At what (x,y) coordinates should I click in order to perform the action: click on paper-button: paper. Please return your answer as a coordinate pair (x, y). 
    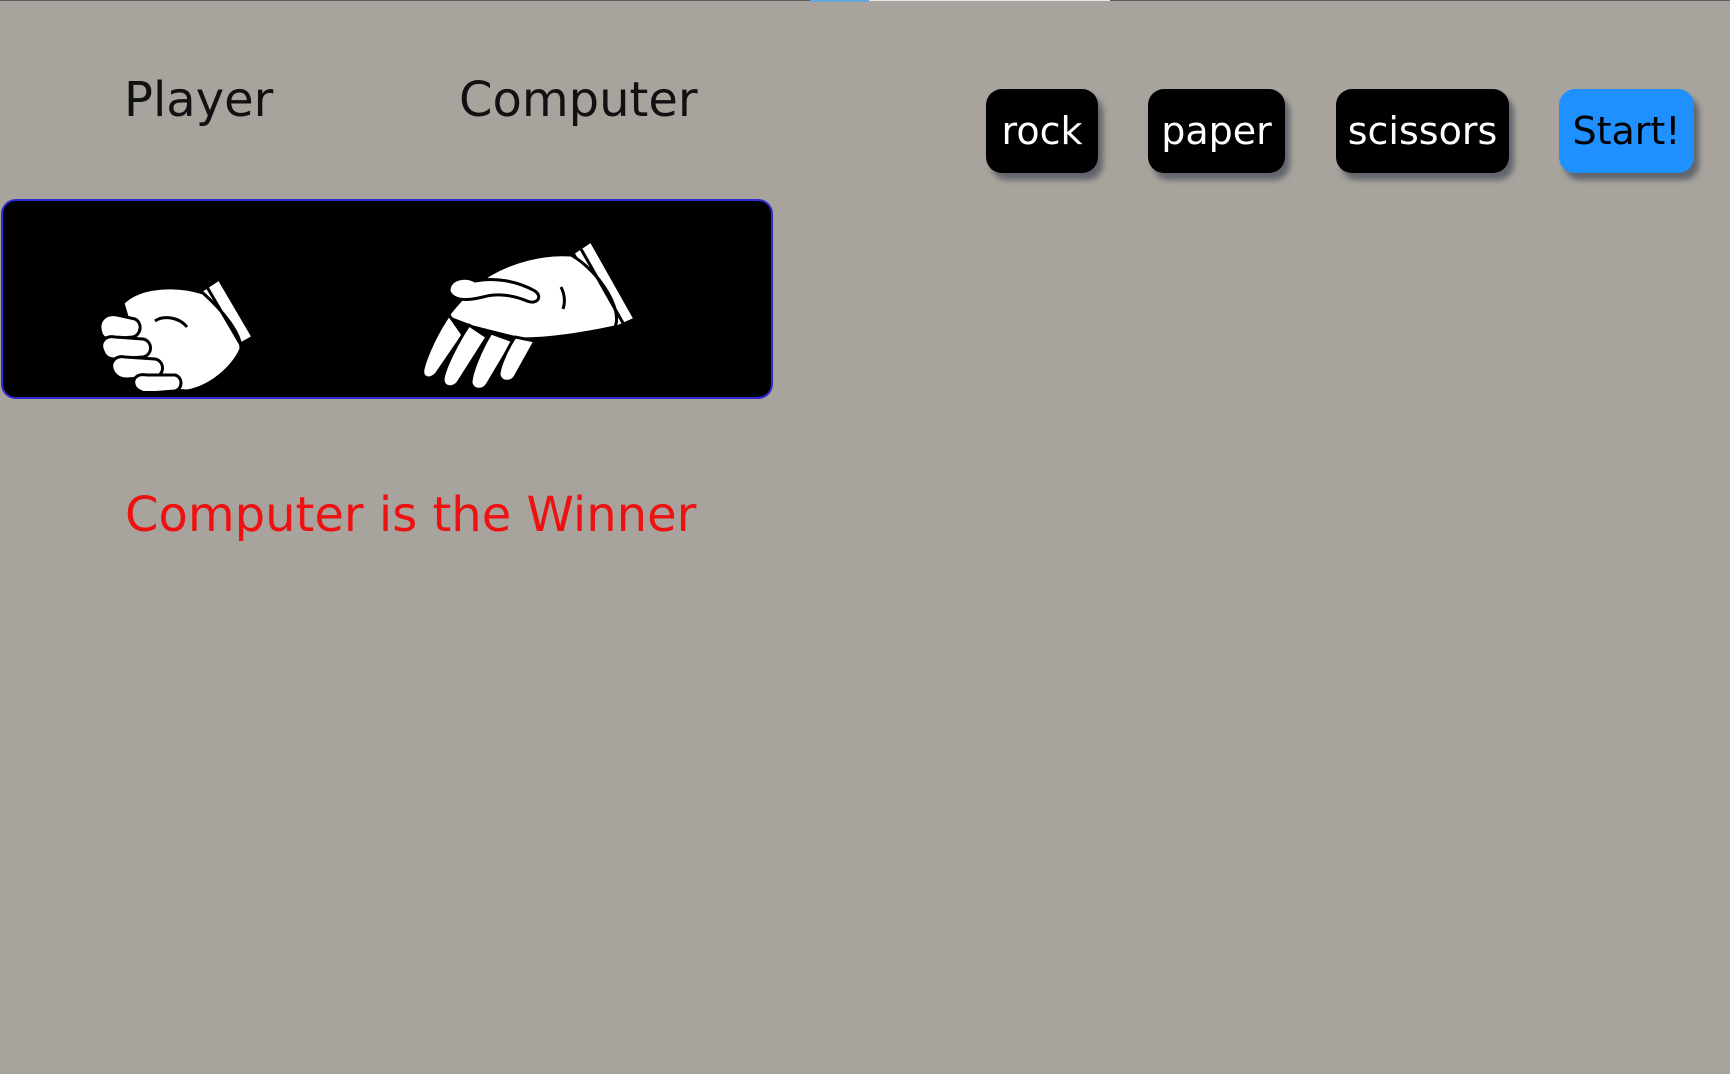
    Looking at the image, I should click on (1216, 131).